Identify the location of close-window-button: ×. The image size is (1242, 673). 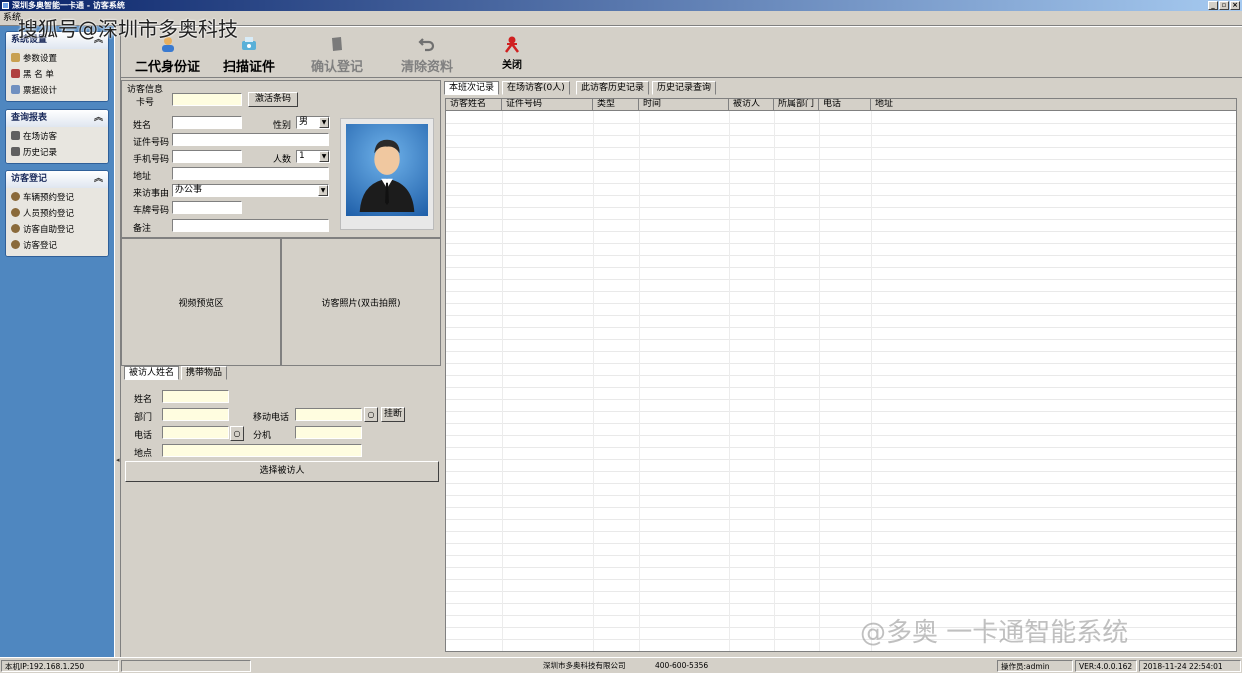
(1235, 5).